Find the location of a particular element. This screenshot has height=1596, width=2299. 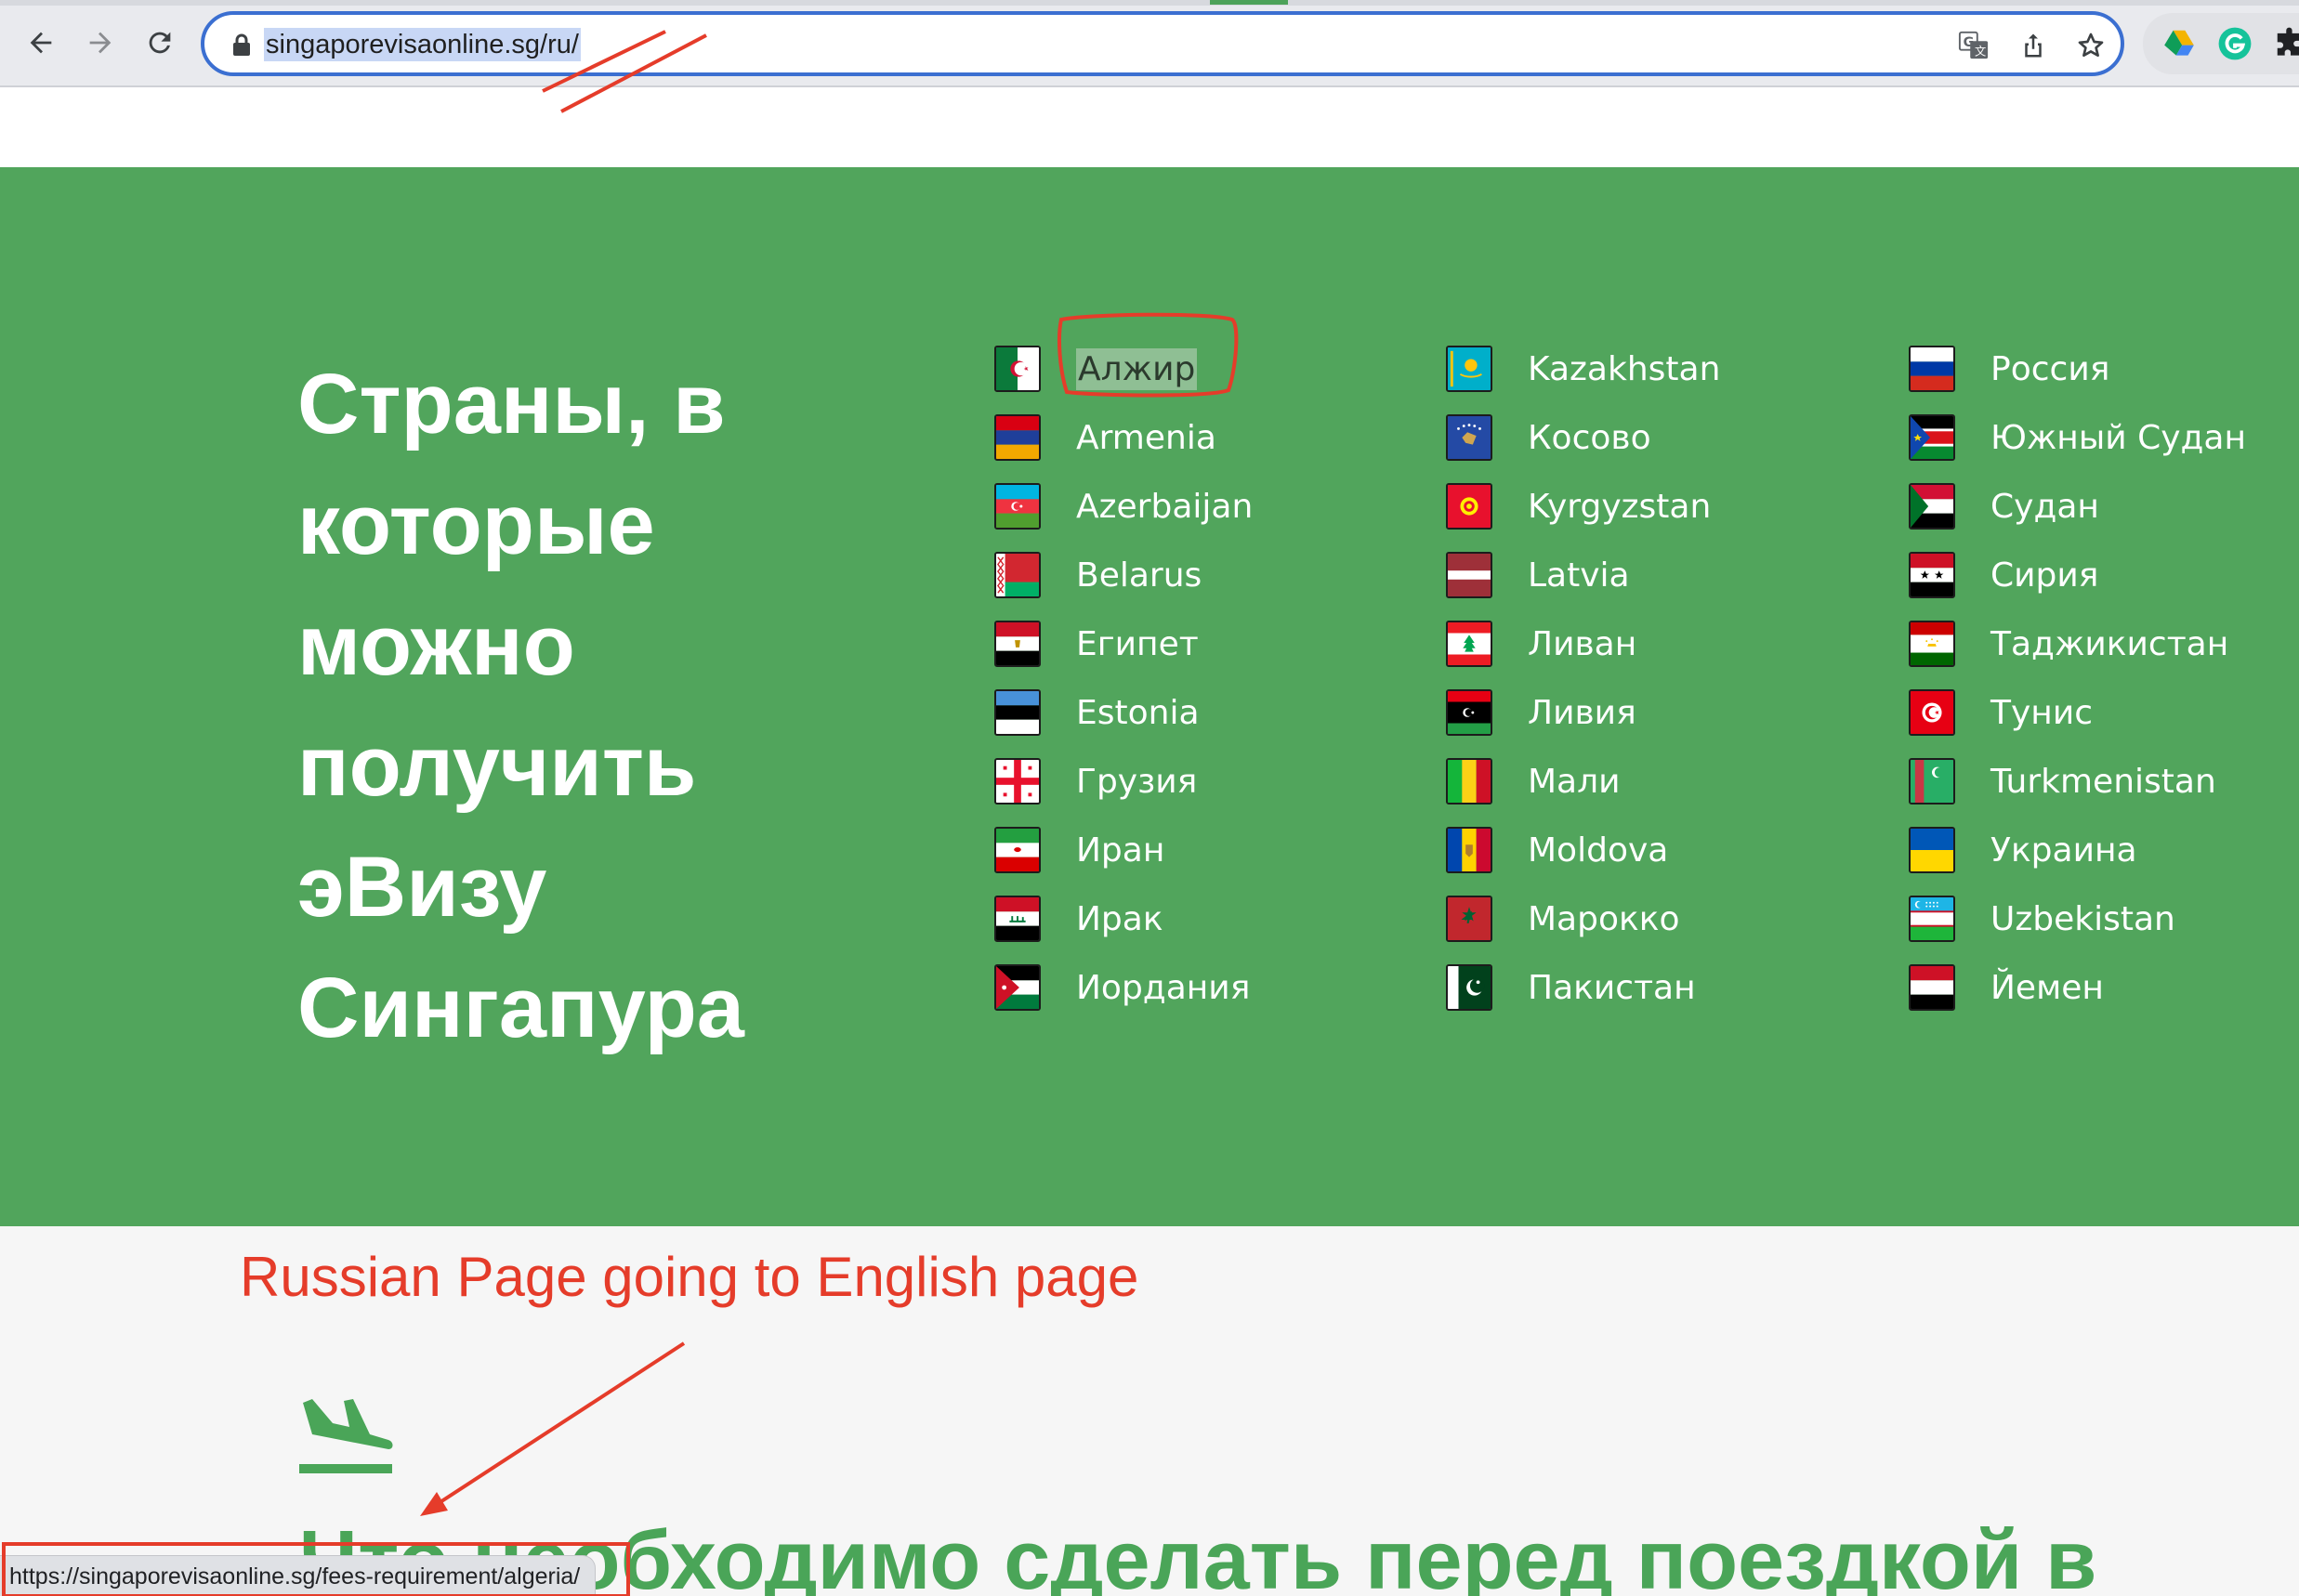

country-link-tunisia: Тунис is located at coordinates (2104, 712).